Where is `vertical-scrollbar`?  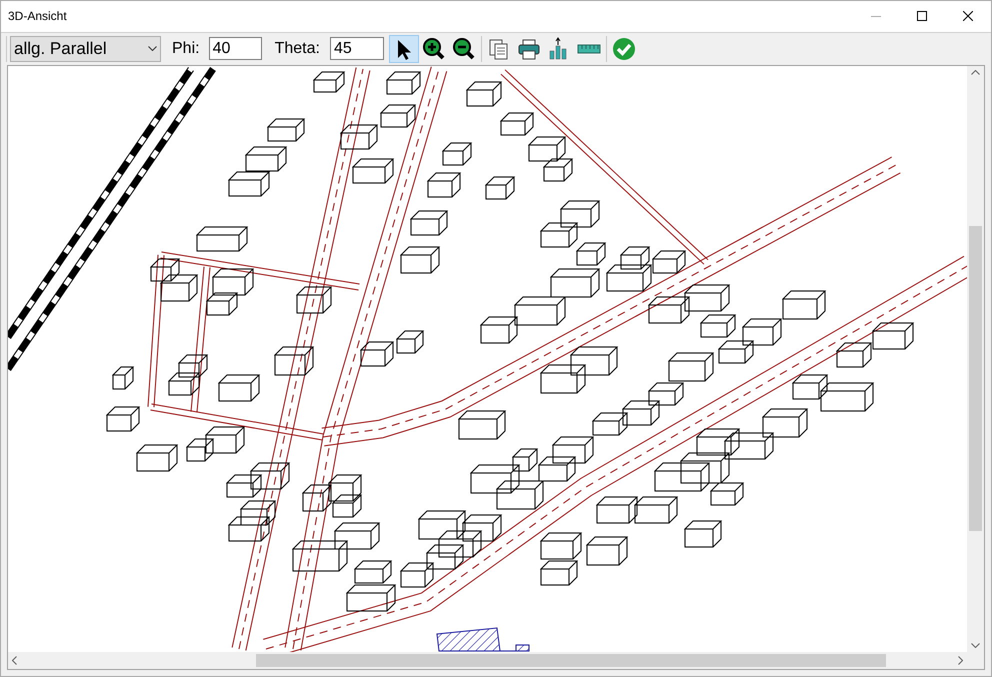
vertical-scrollbar is located at coordinates (975, 359).